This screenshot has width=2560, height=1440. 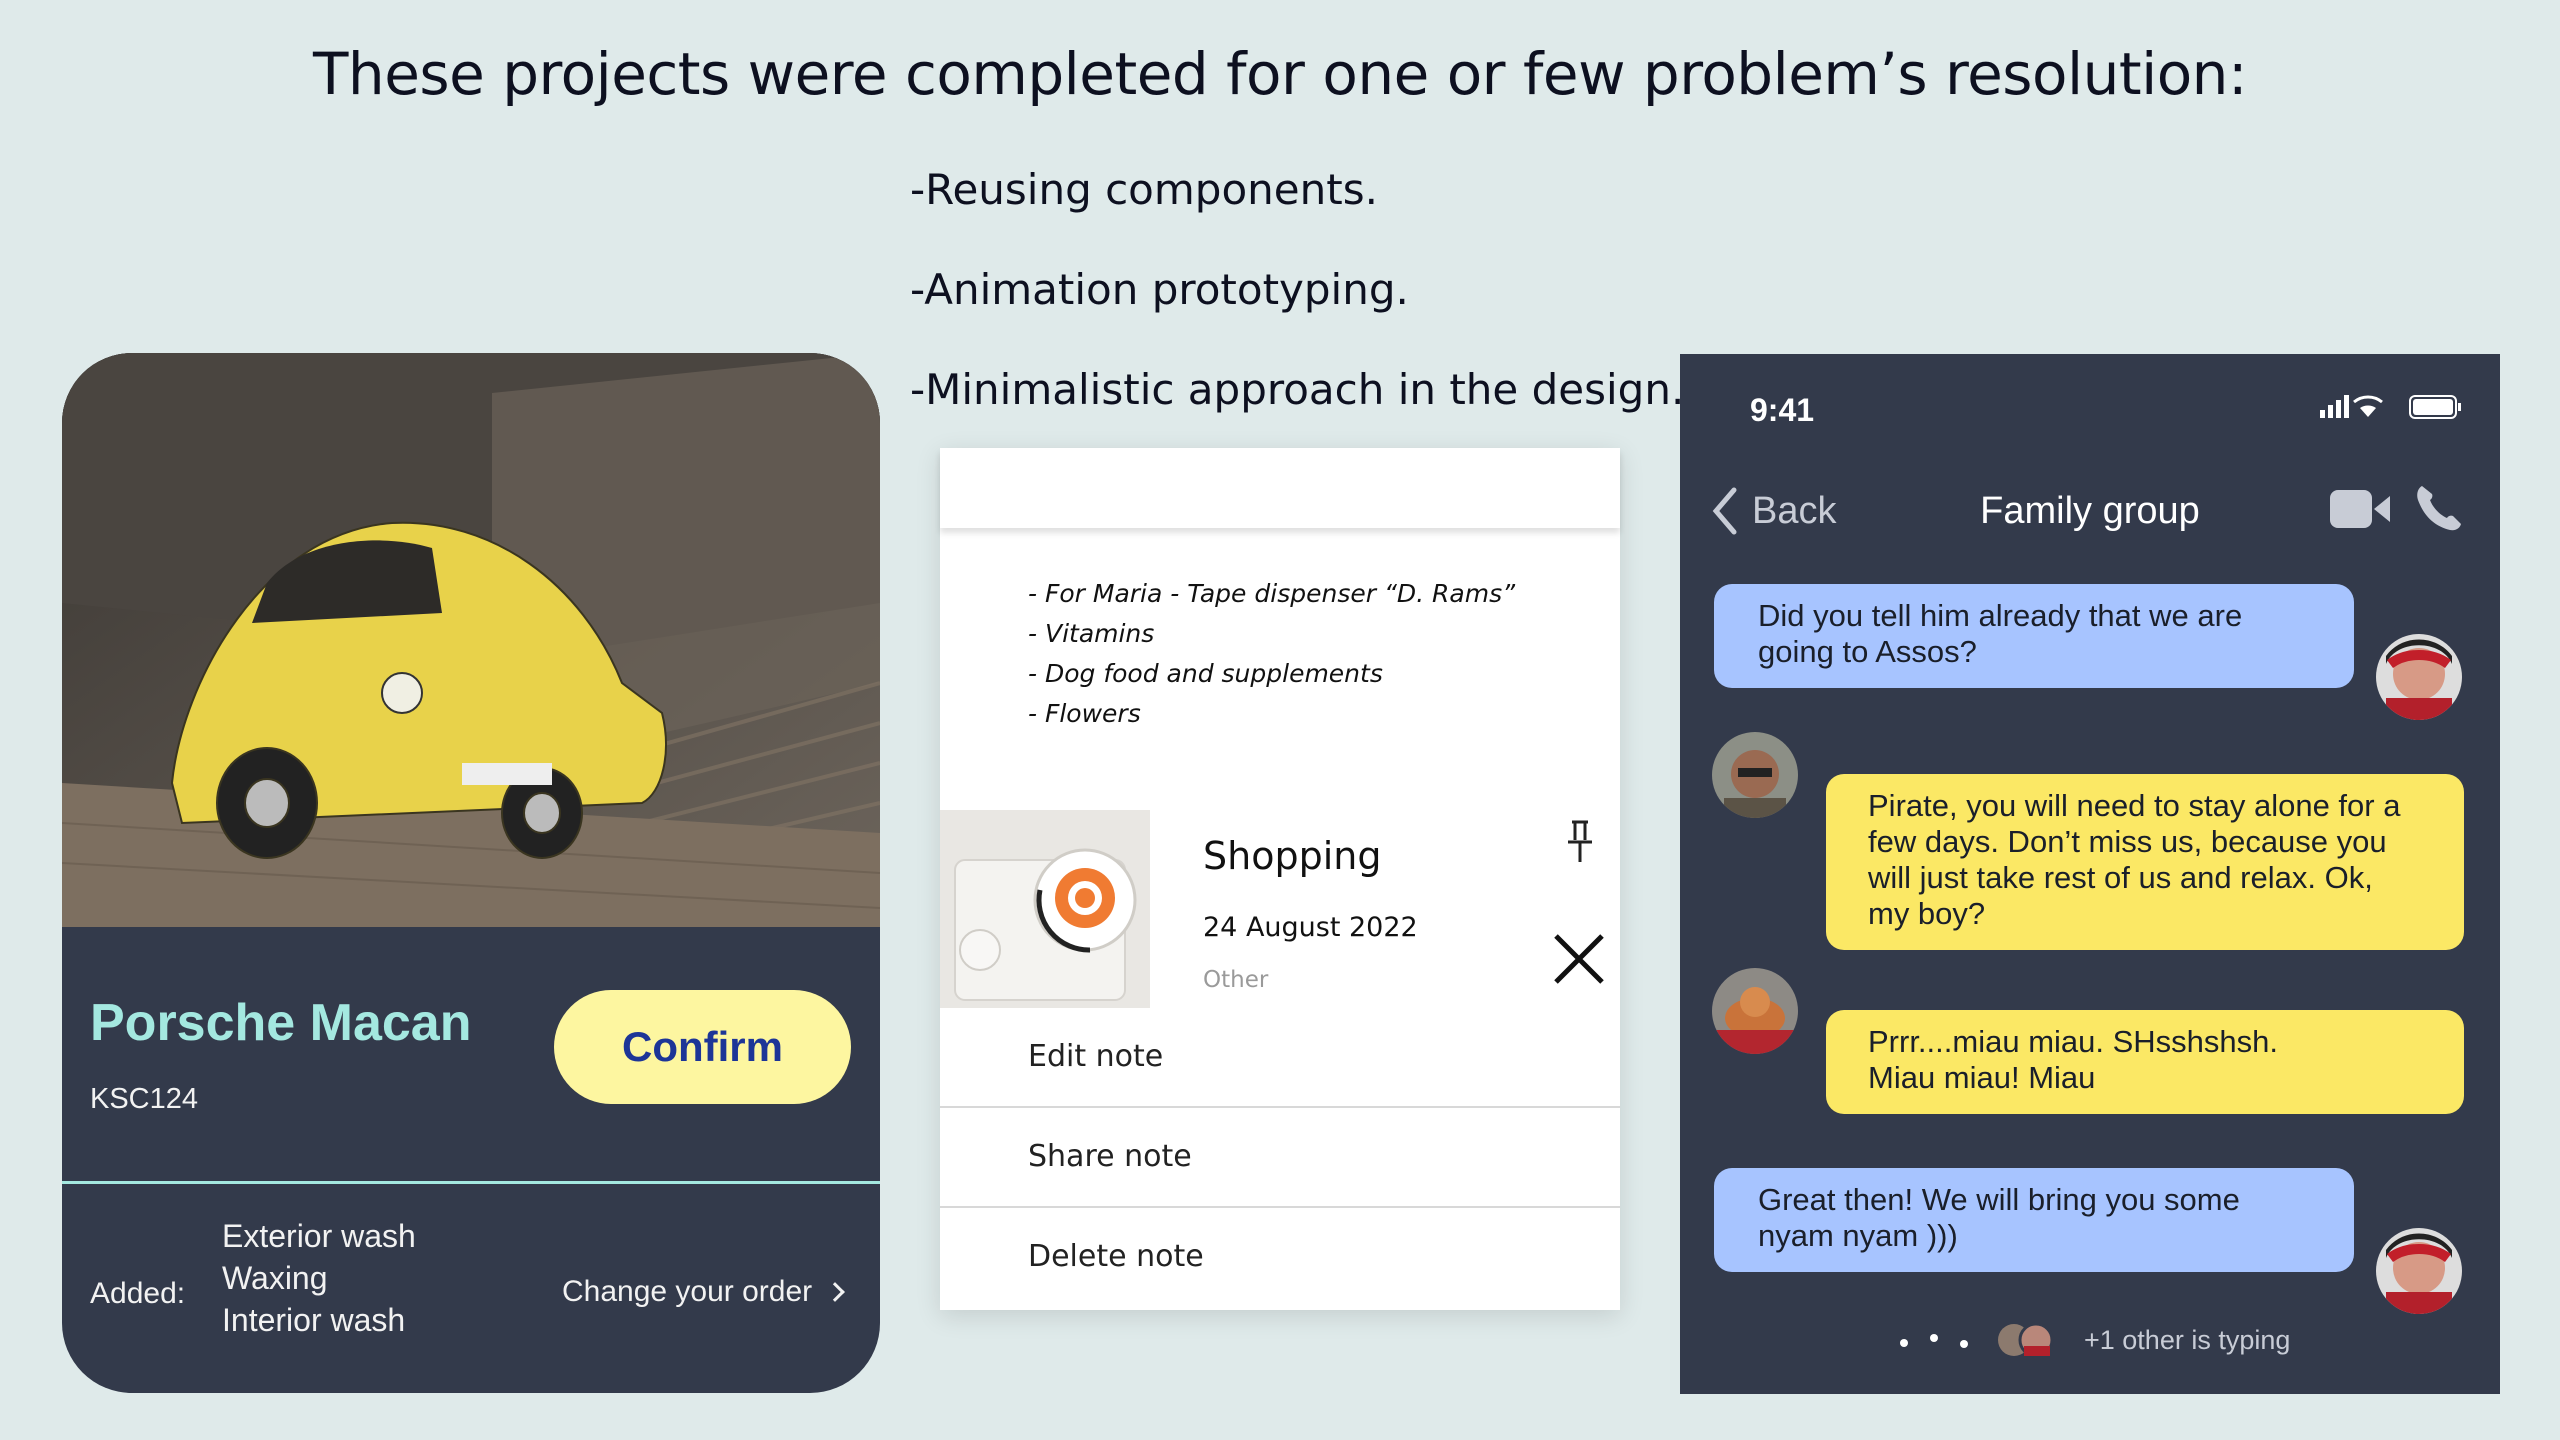 I want to click on car-photo, so click(x=471, y=640).